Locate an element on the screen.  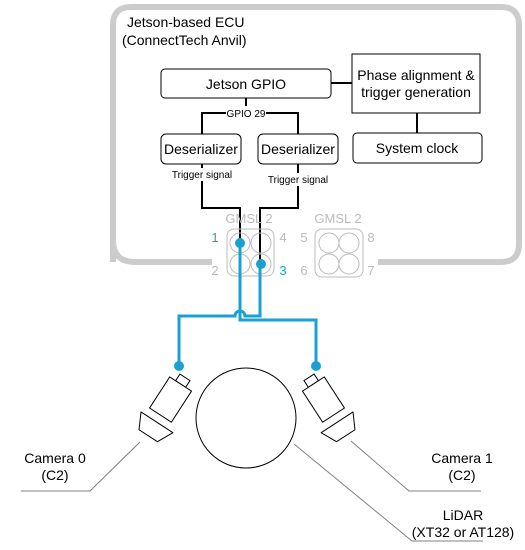
gpio-line-right is located at coordinates (282, 123).